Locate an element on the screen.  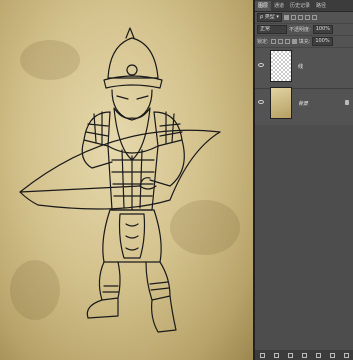
lock-brush-icon is located at coordinates (280, 41).